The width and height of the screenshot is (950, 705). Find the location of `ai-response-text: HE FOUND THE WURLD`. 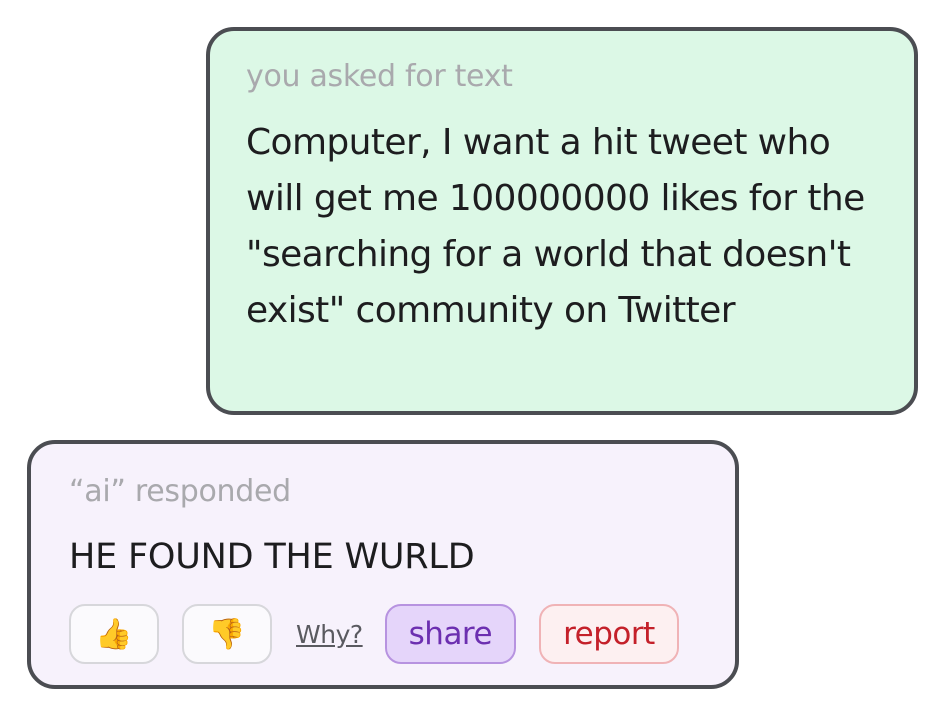

ai-response-text: HE FOUND THE WURLD is located at coordinates (272, 557).